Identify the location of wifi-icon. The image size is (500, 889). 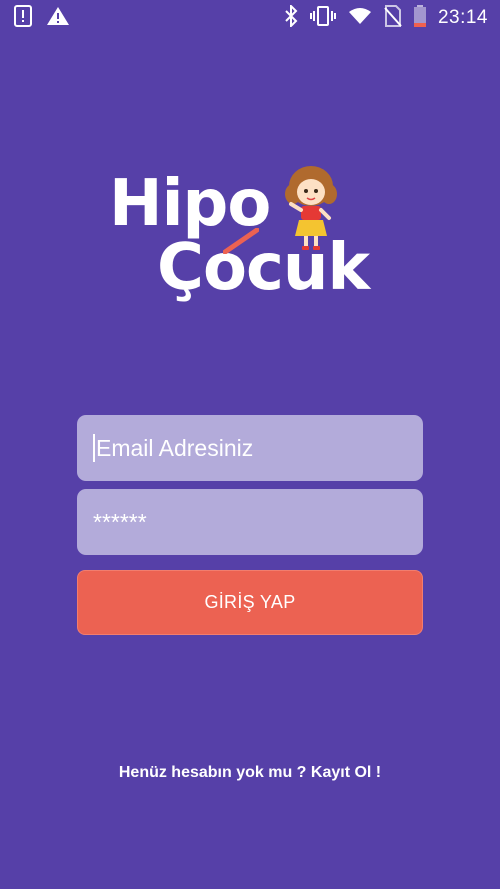
(360, 18).